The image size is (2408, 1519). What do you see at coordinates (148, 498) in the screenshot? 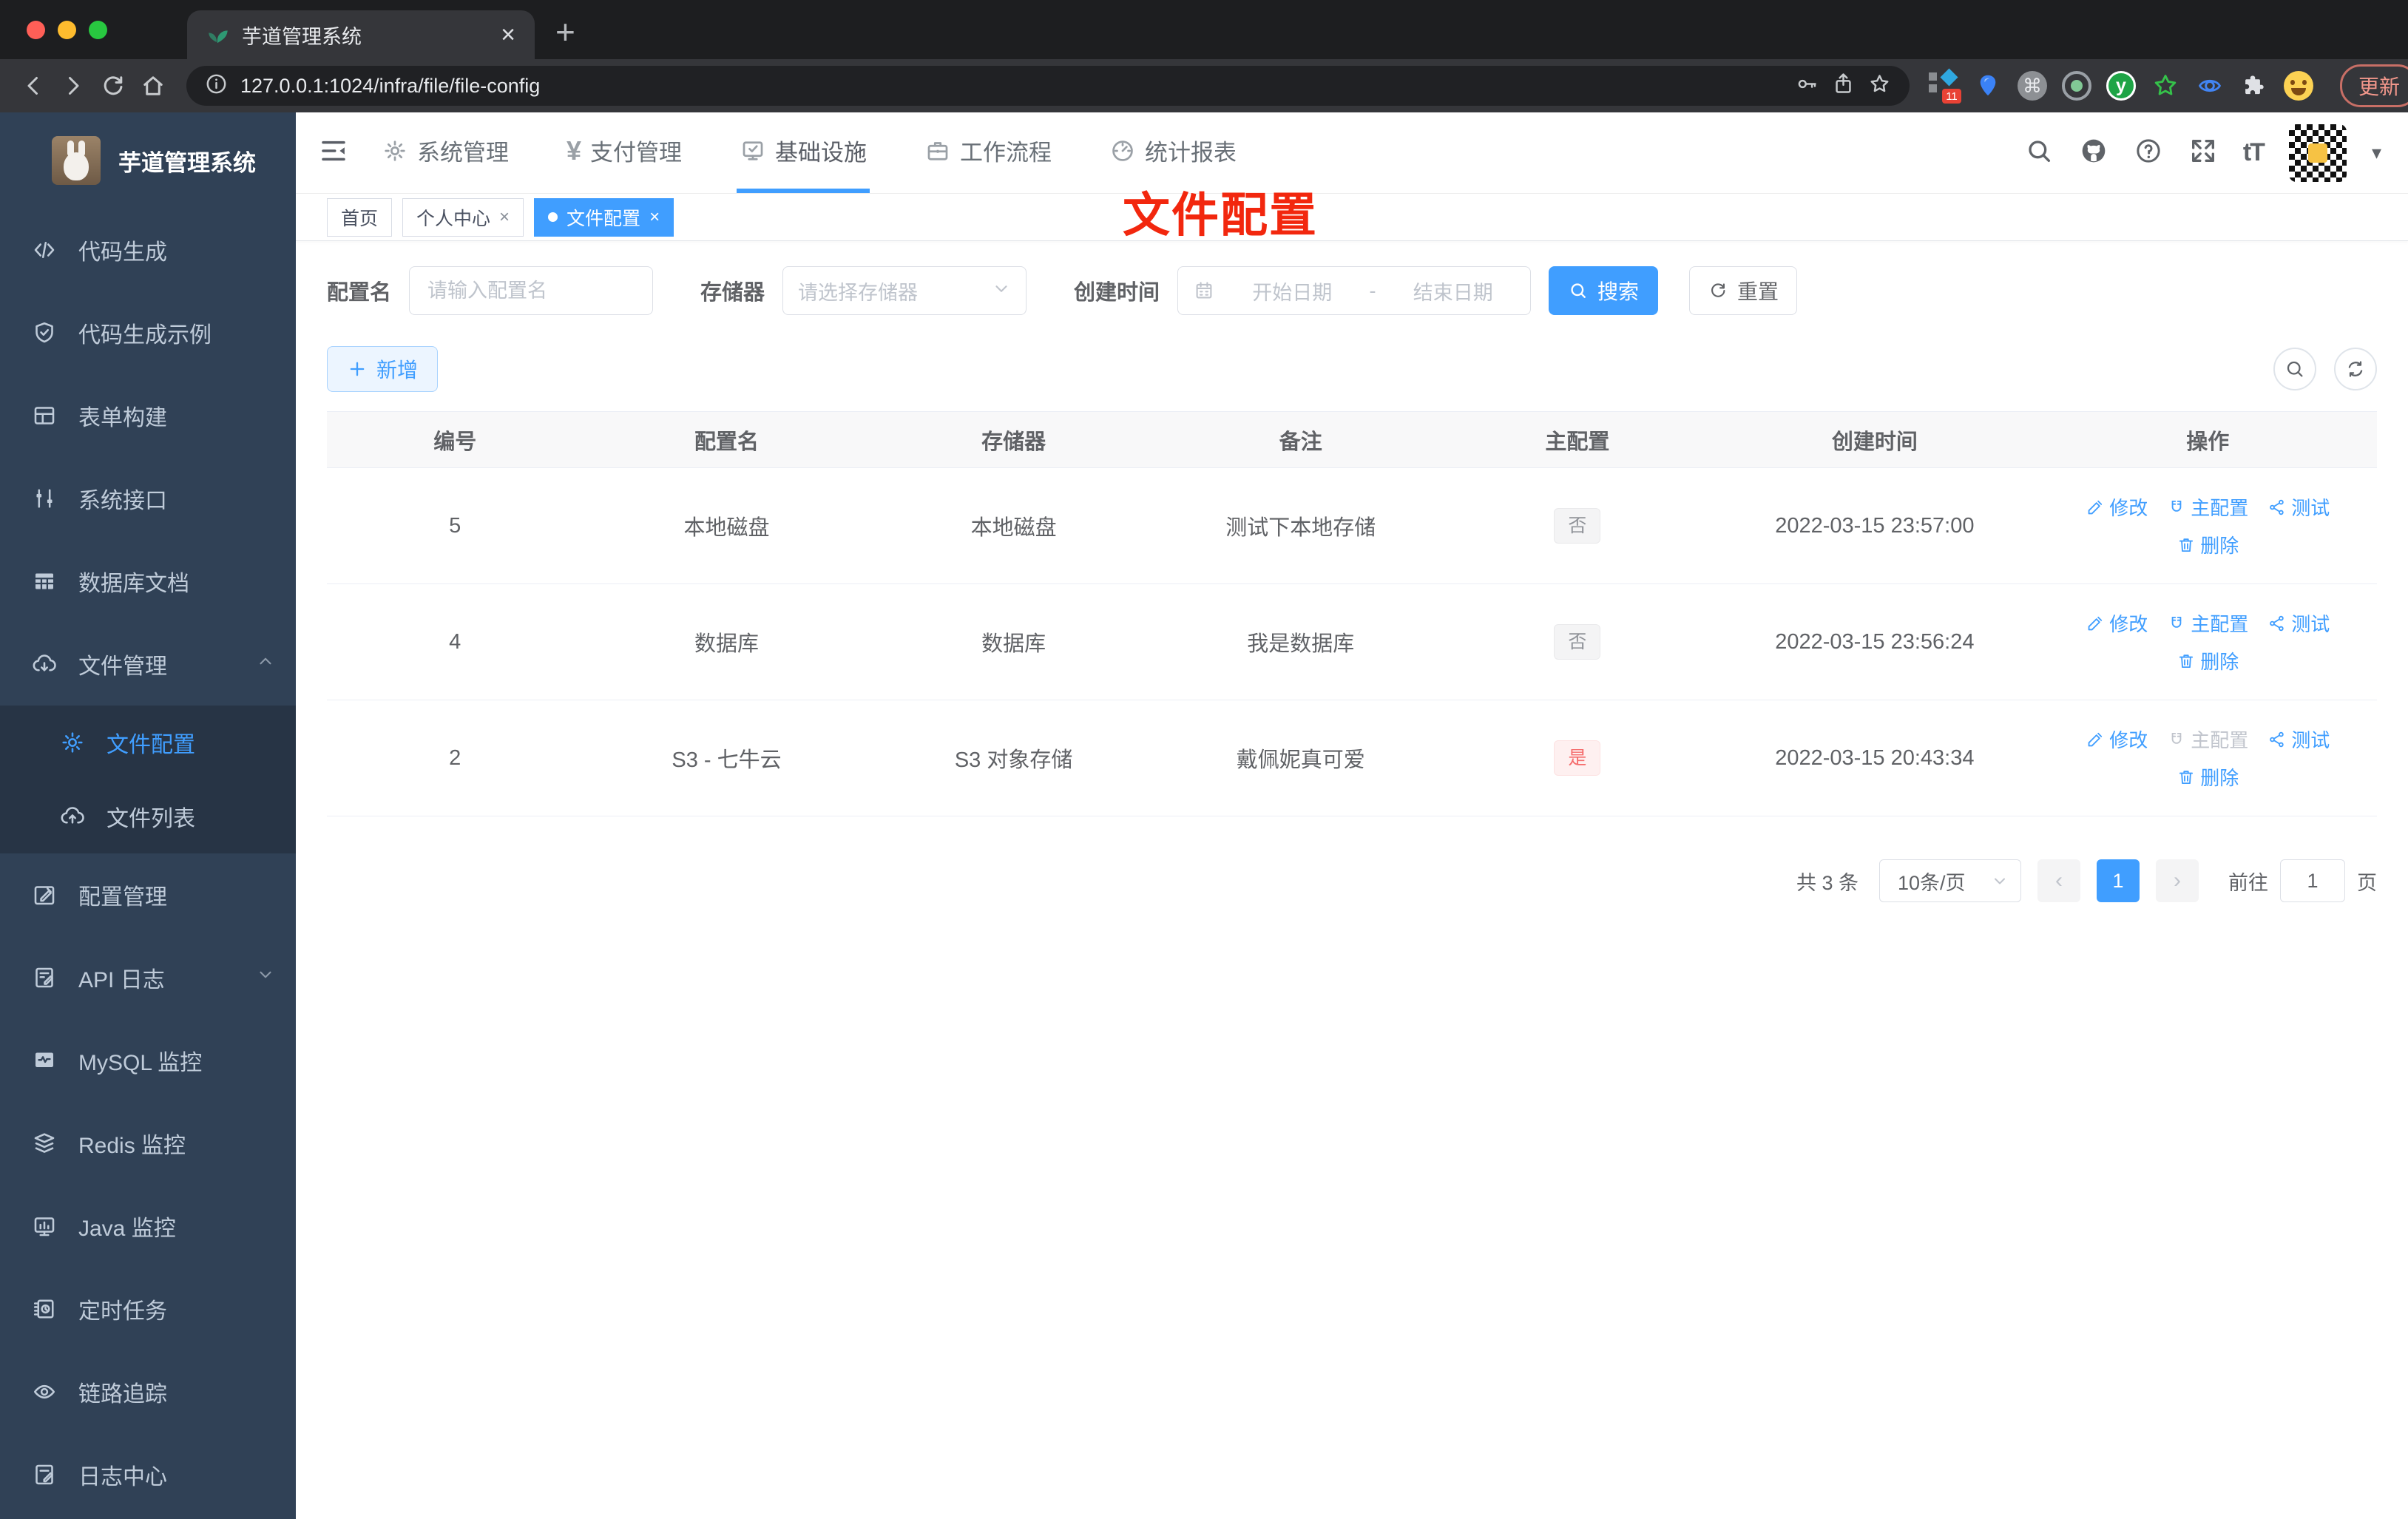
I see `sidebar-item-system-api: 系统接口` at bounding box center [148, 498].